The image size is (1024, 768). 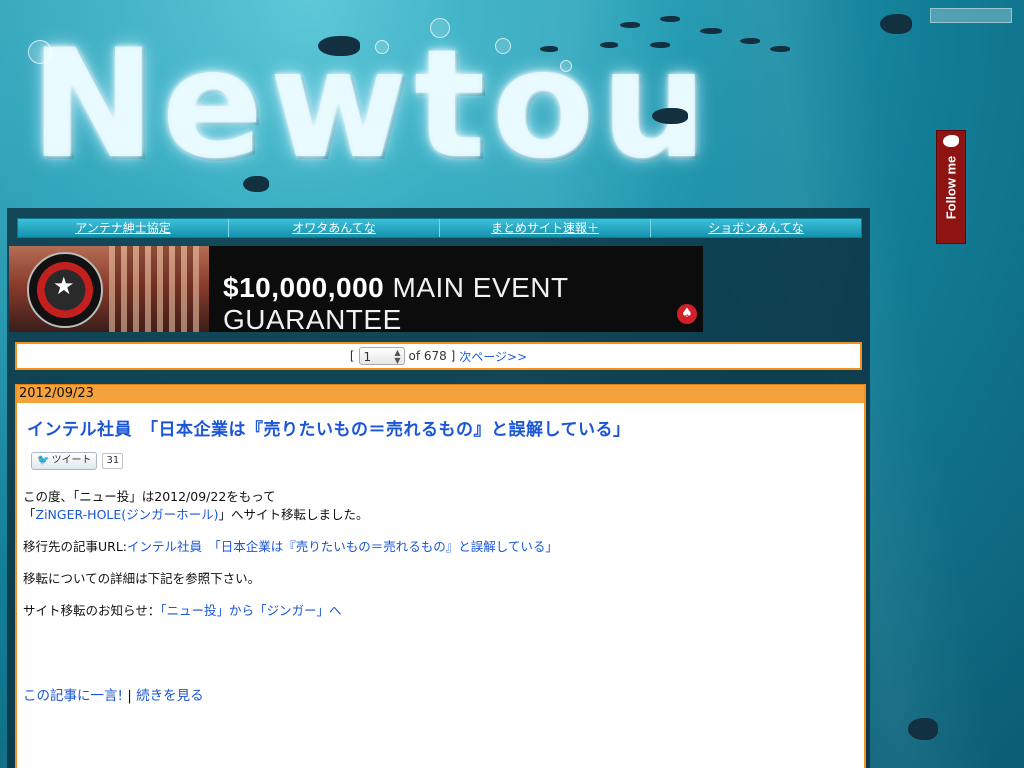 I want to click on antenna-nav: アンテナ紳士協定 オワタあんてな まとめサイト速報＋ ショボンあんてな, so click(x=439, y=228).